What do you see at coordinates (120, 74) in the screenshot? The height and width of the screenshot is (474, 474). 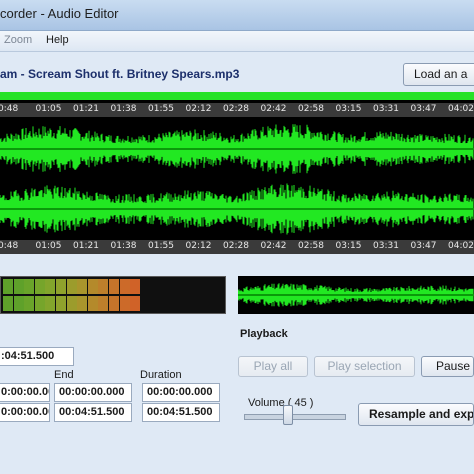 I see `file-name-label: am - Scream Shout ft. Britney Spears.mp3` at bounding box center [120, 74].